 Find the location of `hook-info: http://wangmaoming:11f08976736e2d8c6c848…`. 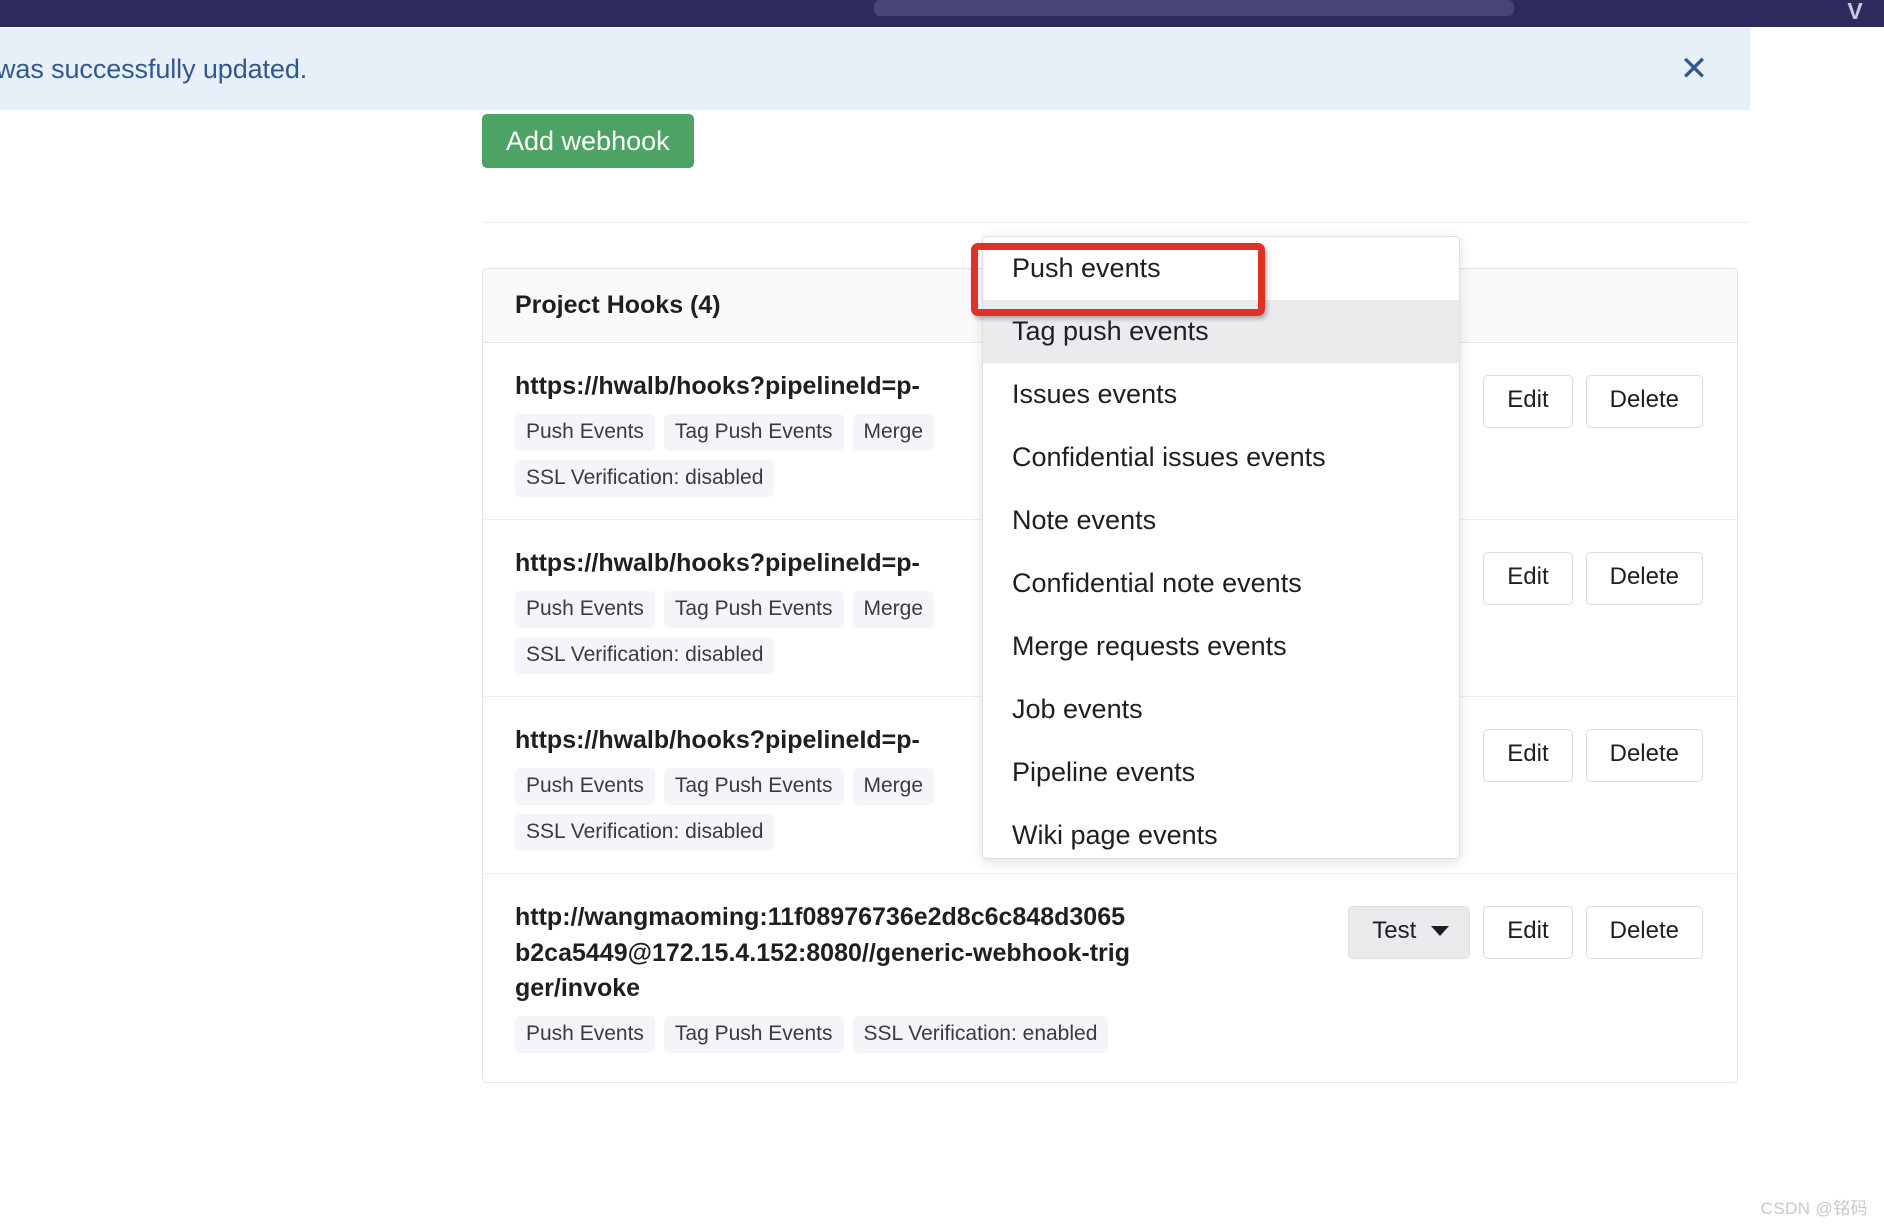

hook-info: http://wangmaoming:11f08976736e2d8c6c848… is located at coordinates (825, 976).